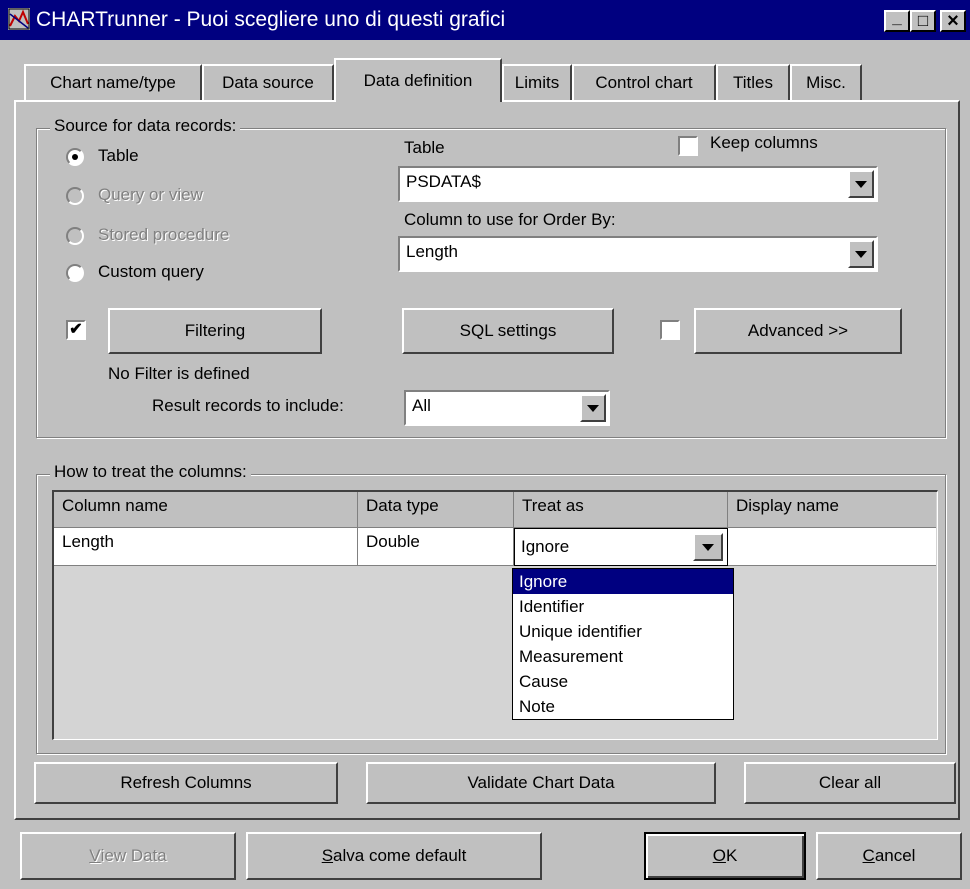 The image size is (970, 889). I want to click on tab-data-source: Data source, so click(268, 82).